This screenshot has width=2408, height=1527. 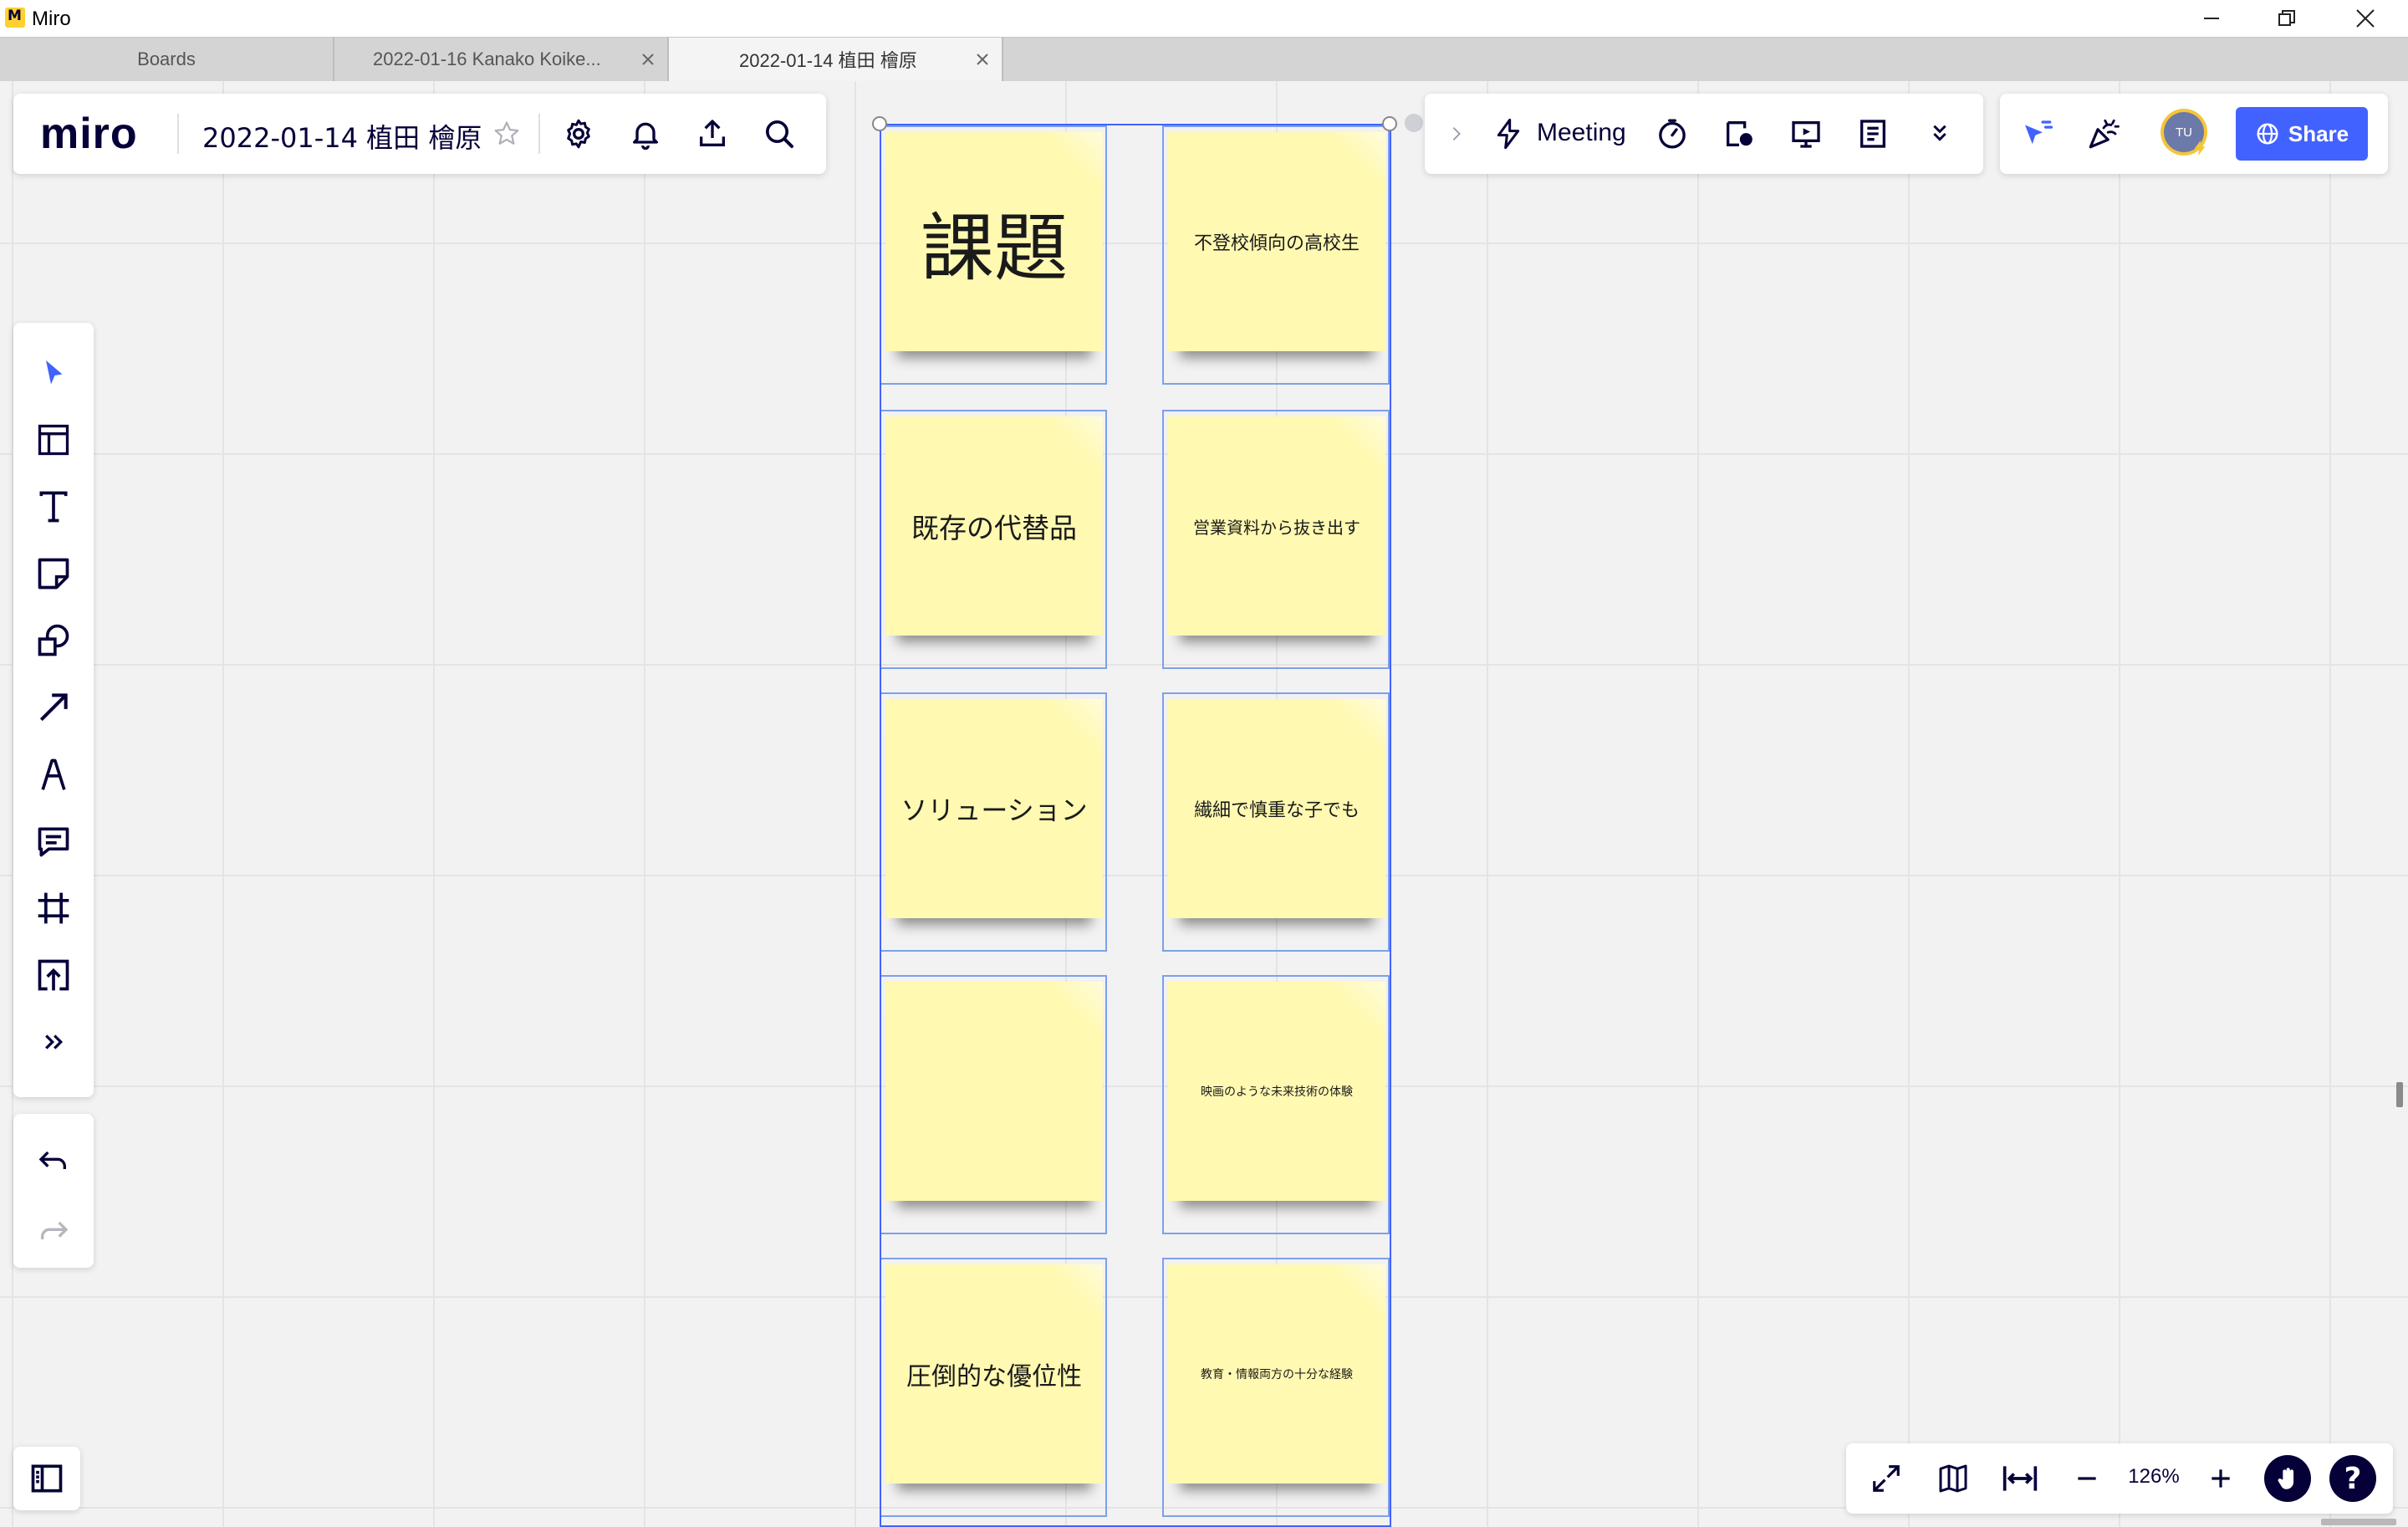 I want to click on cursor-follow-icon, so click(x=2037, y=134).